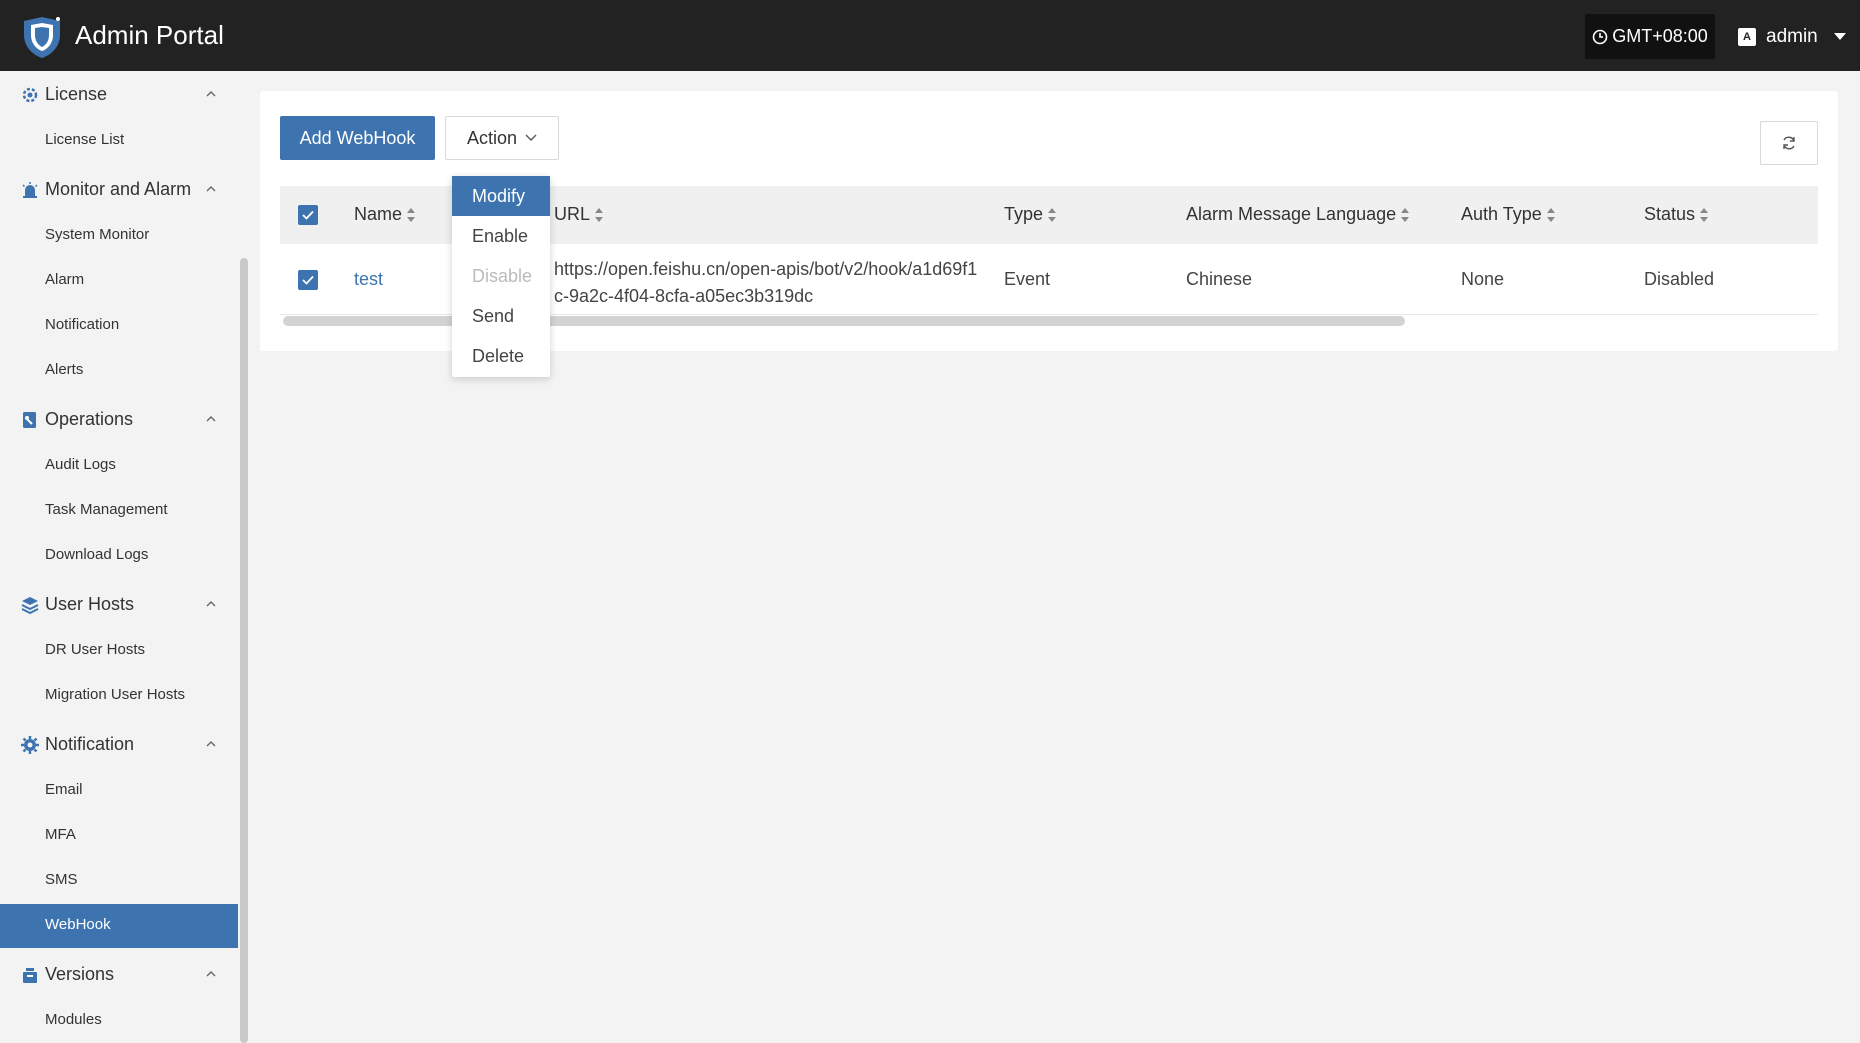 This screenshot has width=1860, height=1043. Describe the element at coordinates (82, 324) in the screenshot. I see `sidebar-item-label: Notification` at that location.